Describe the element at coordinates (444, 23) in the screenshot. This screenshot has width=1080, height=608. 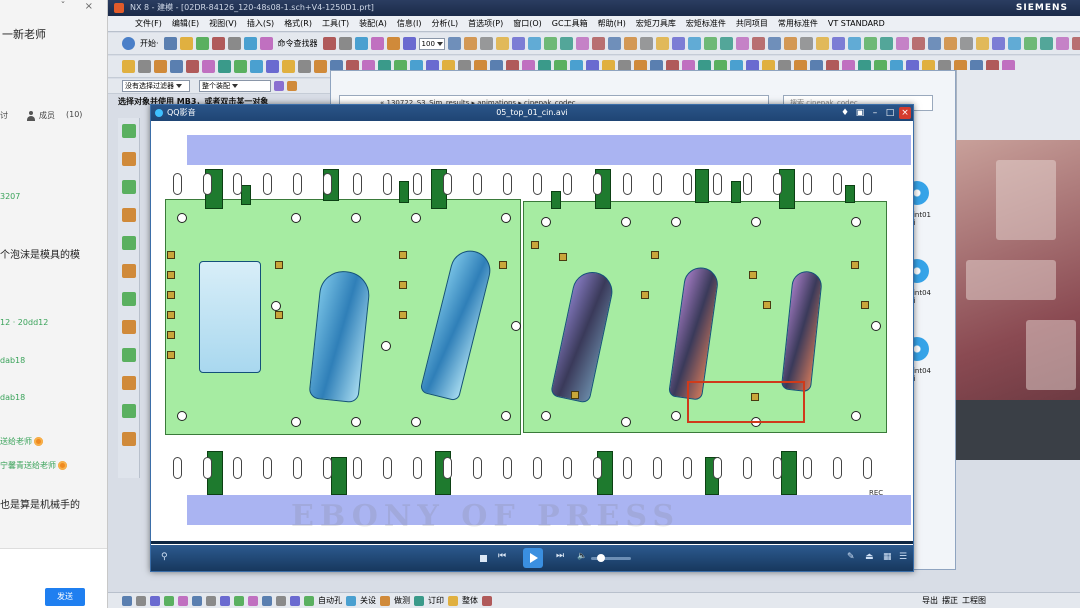
I see `menu-item: 分析(L)` at that location.